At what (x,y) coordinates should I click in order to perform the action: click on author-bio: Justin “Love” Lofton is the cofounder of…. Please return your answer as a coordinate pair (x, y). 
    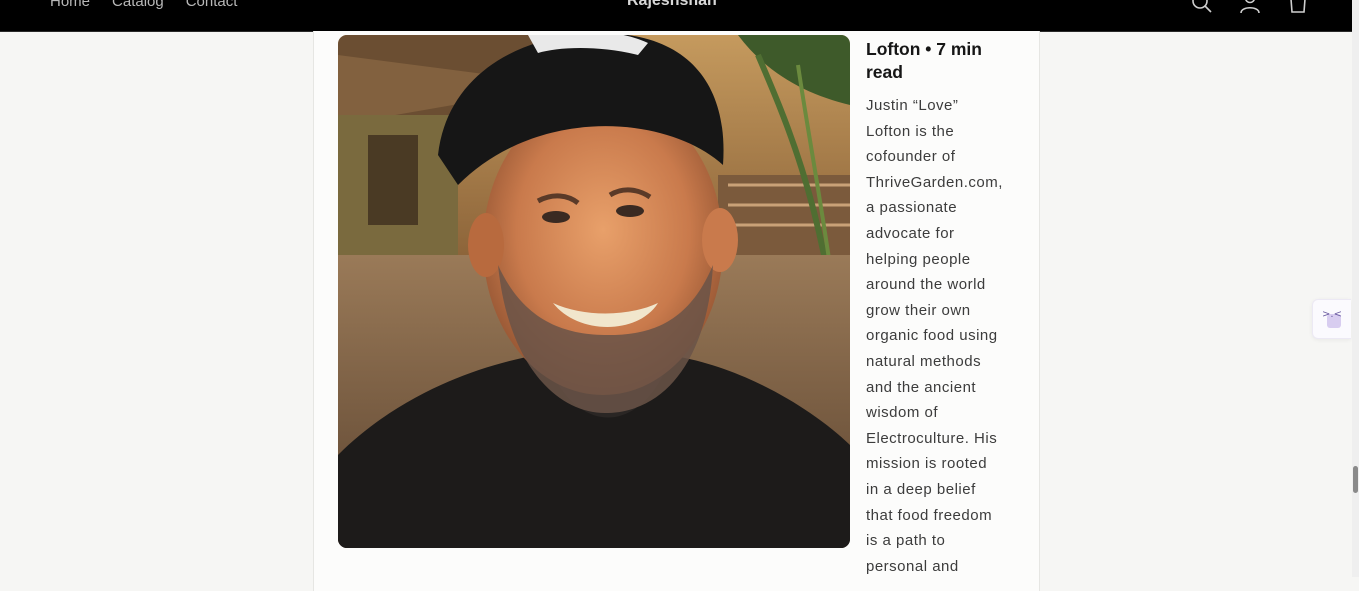
    Looking at the image, I should click on (946, 336).